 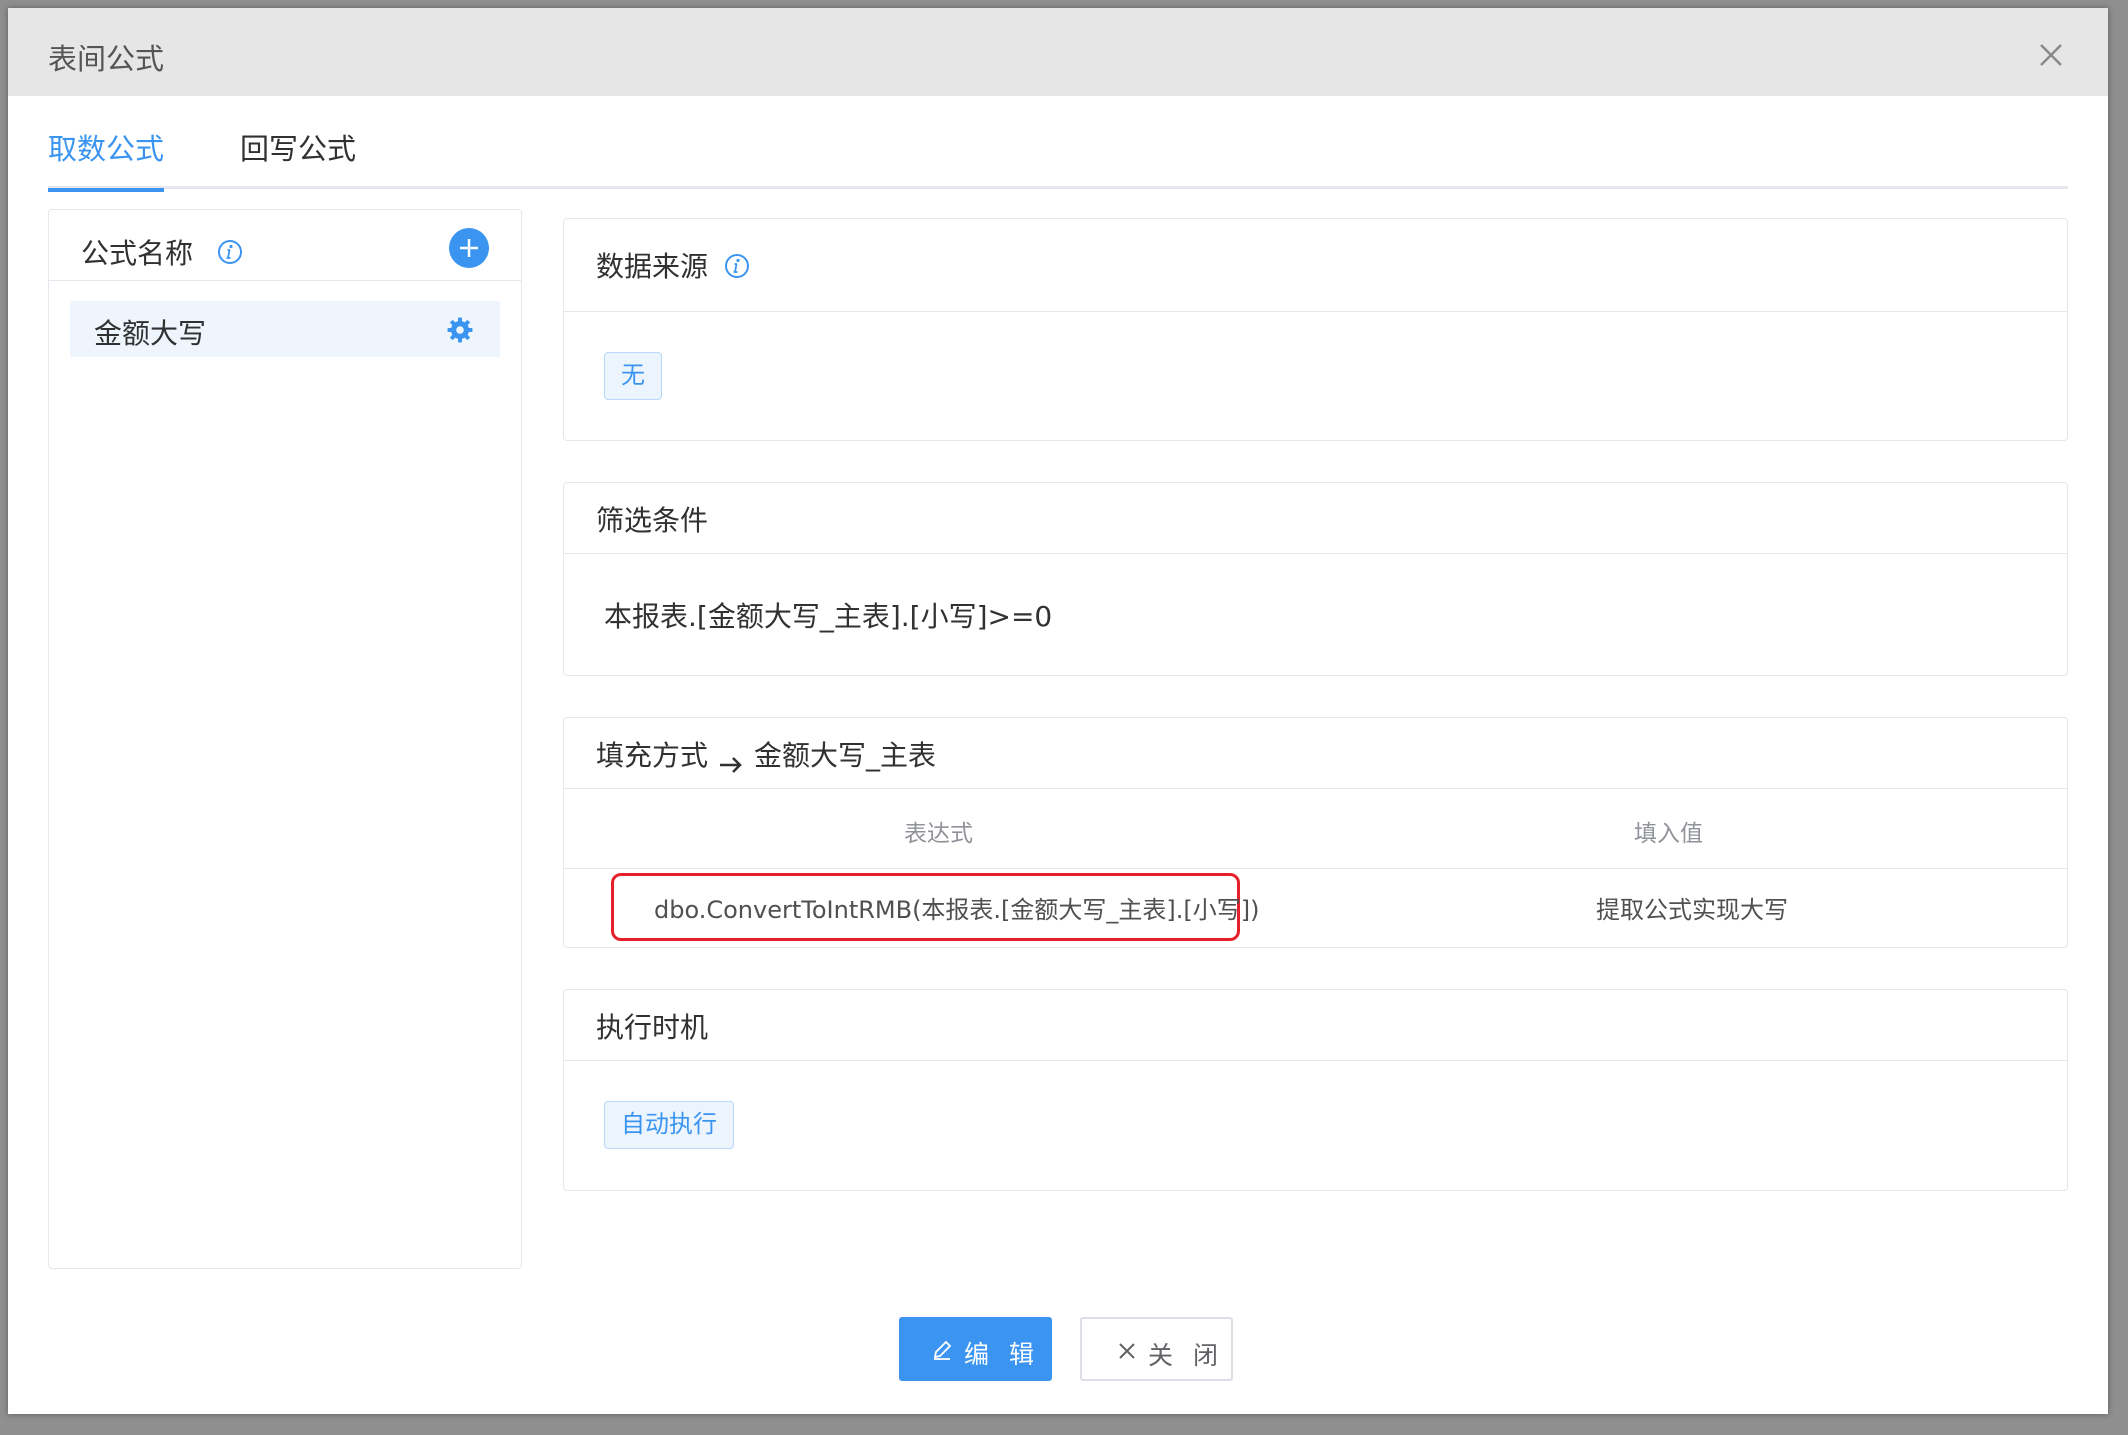 I want to click on edit-button: 编 辑, so click(x=975, y=1349).